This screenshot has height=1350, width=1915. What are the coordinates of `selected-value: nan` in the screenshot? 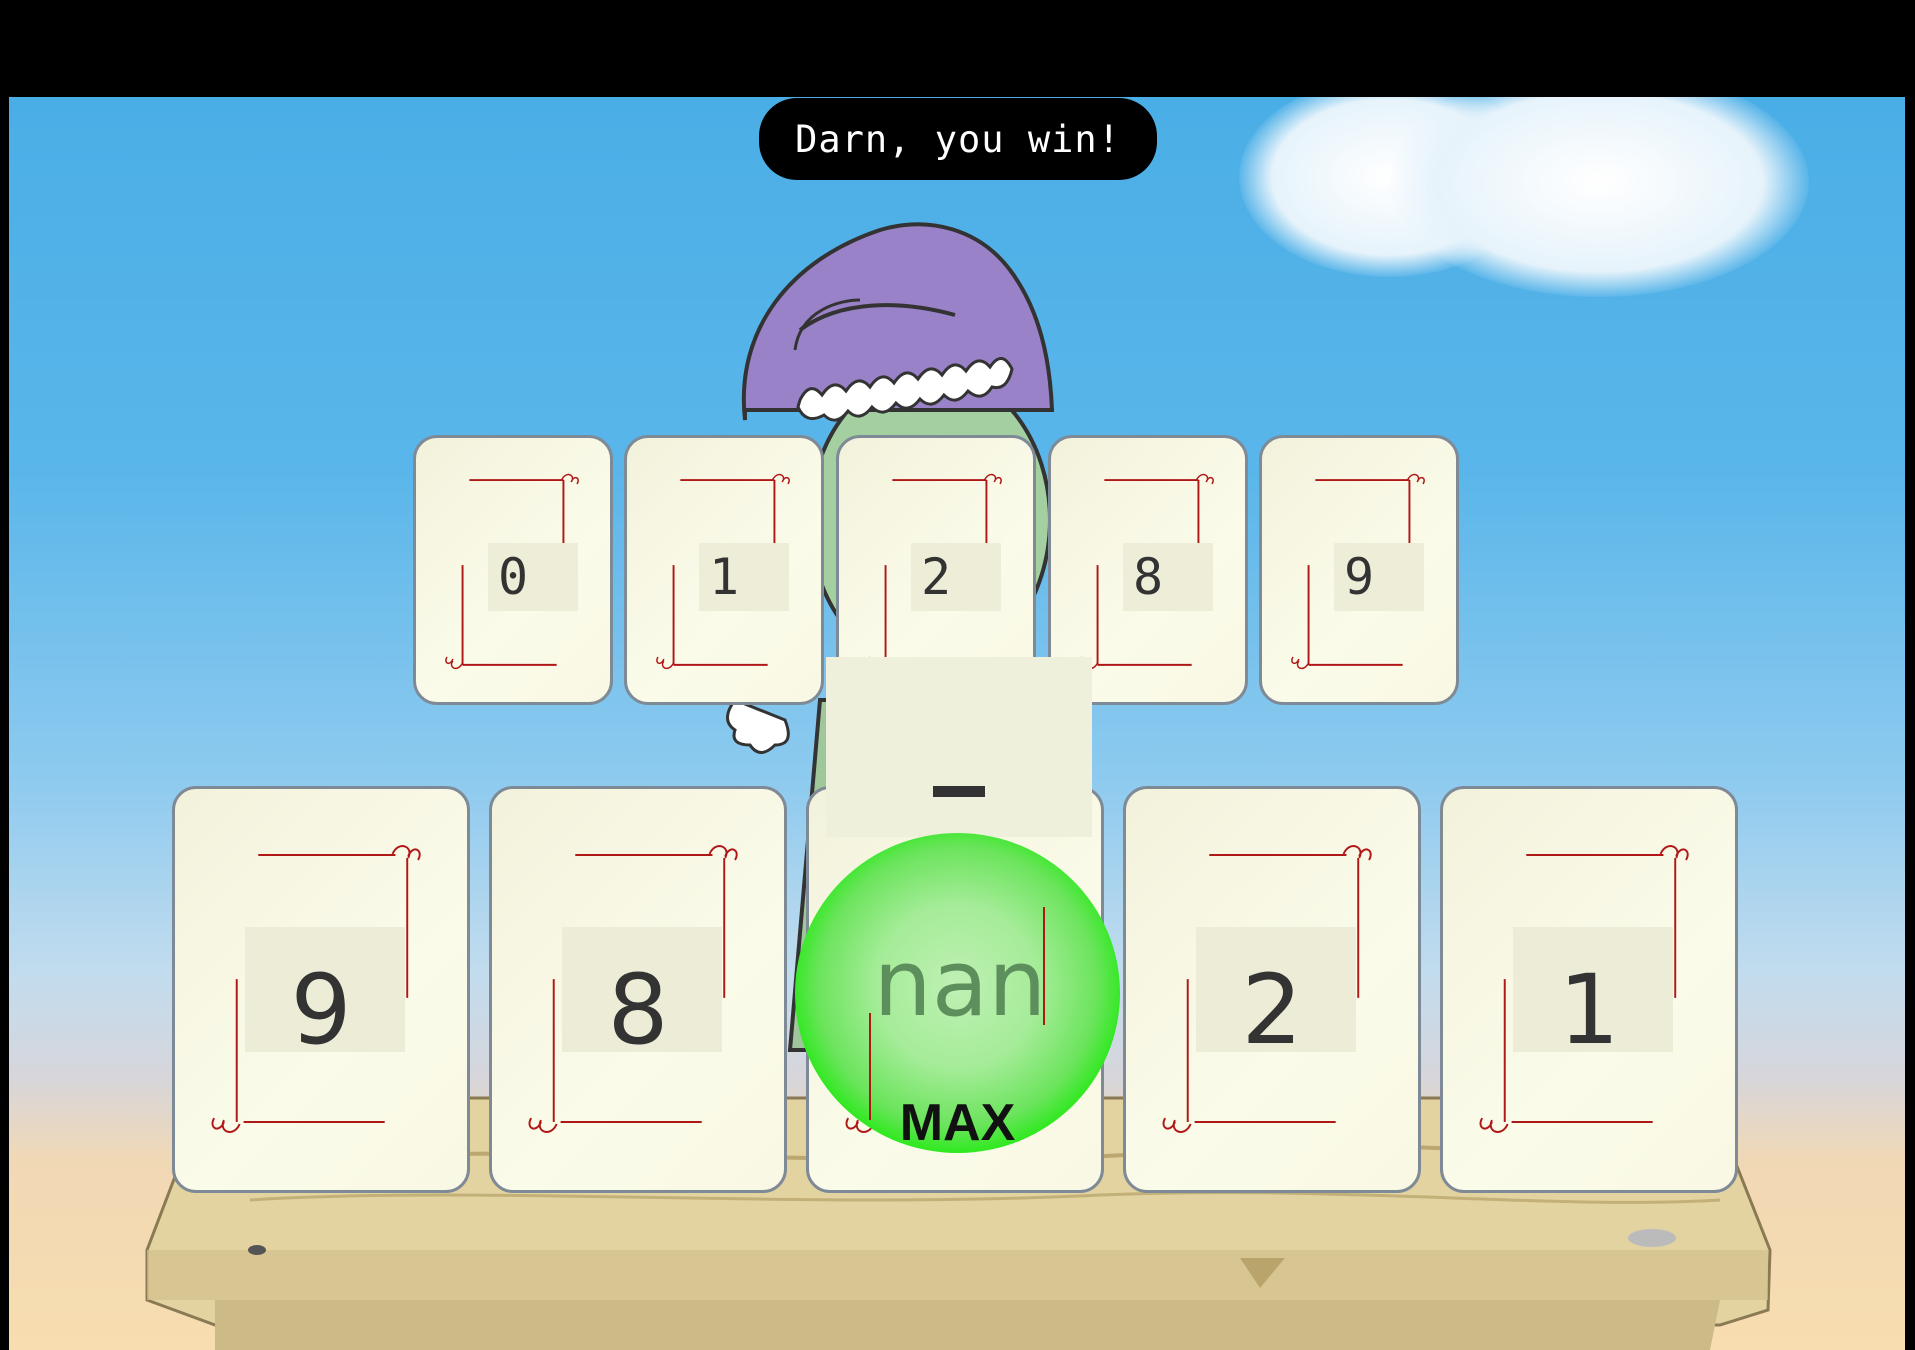 It's located at (960, 983).